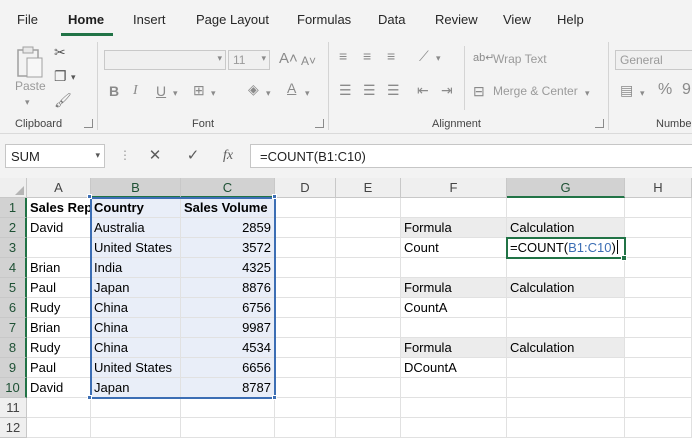  What do you see at coordinates (391, 19) in the screenshot?
I see `tab-data: Data` at bounding box center [391, 19].